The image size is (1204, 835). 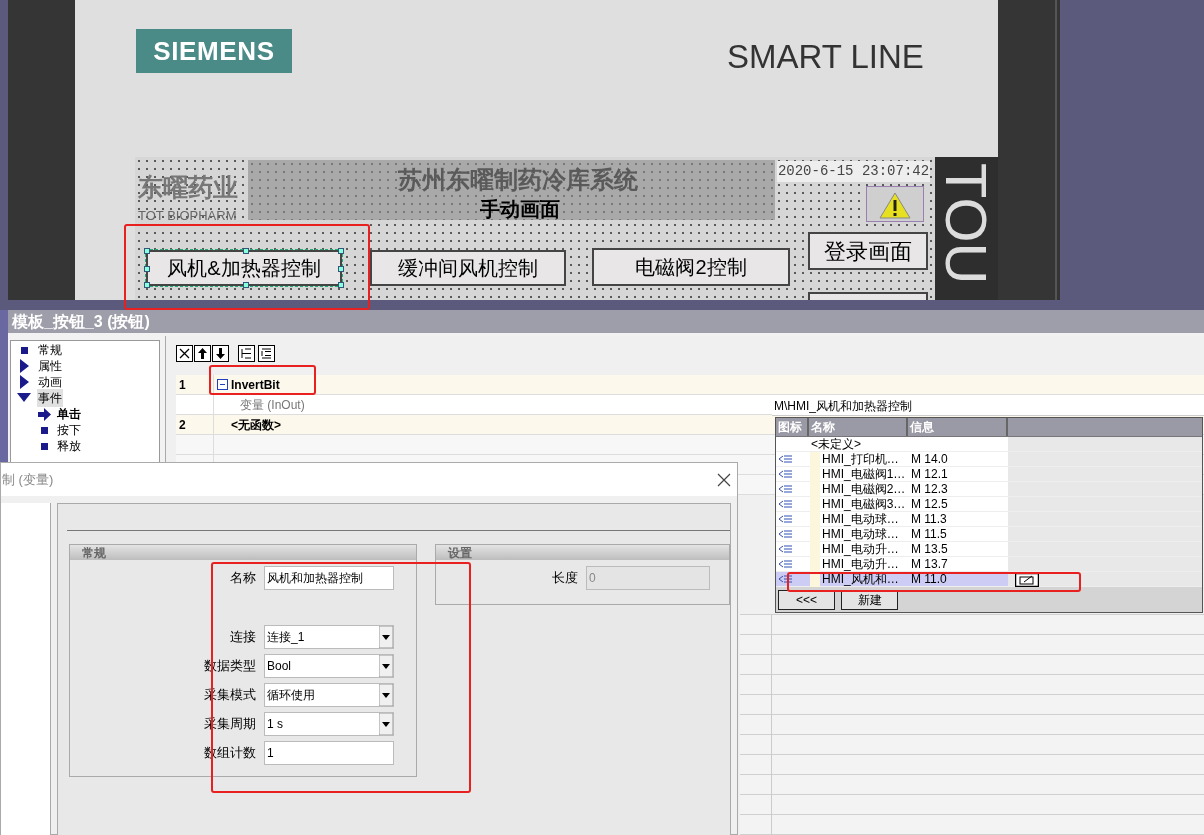 What do you see at coordinates (44, 414) in the screenshot?
I see `arrow-right-icon` at bounding box center [44, 414].